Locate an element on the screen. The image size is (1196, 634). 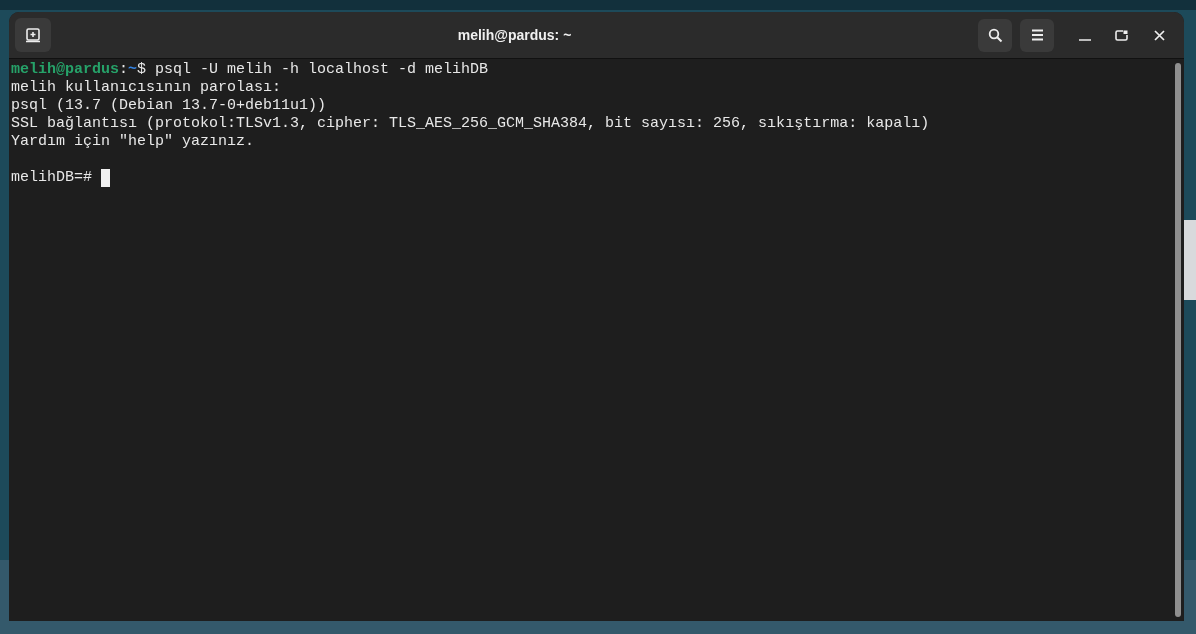
close-icon is located at coordinates (1159, 35).